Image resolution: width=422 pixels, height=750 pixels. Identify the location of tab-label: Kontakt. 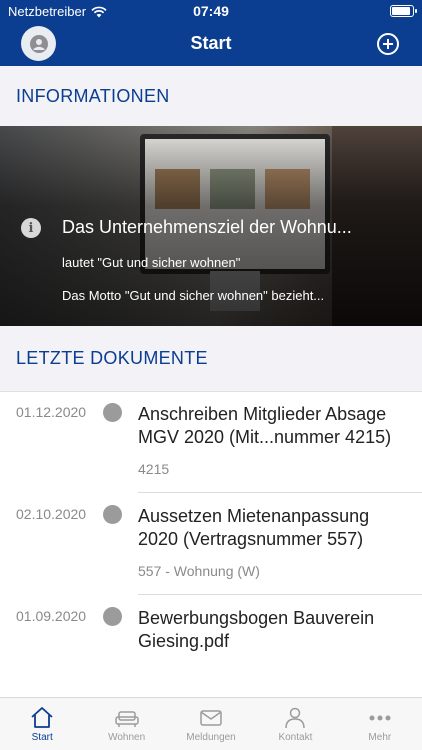
(295, 737).